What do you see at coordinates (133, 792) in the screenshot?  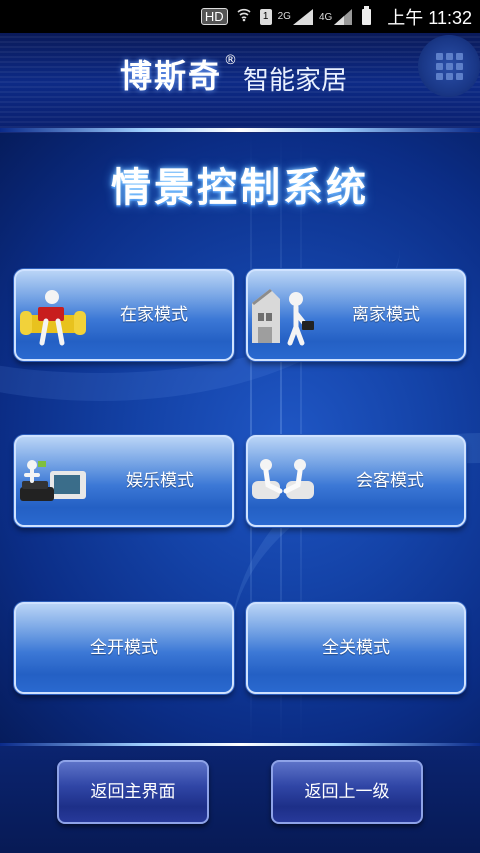 I see `back-to-main-button: 返回主界面` at bounding box center [133, 792].